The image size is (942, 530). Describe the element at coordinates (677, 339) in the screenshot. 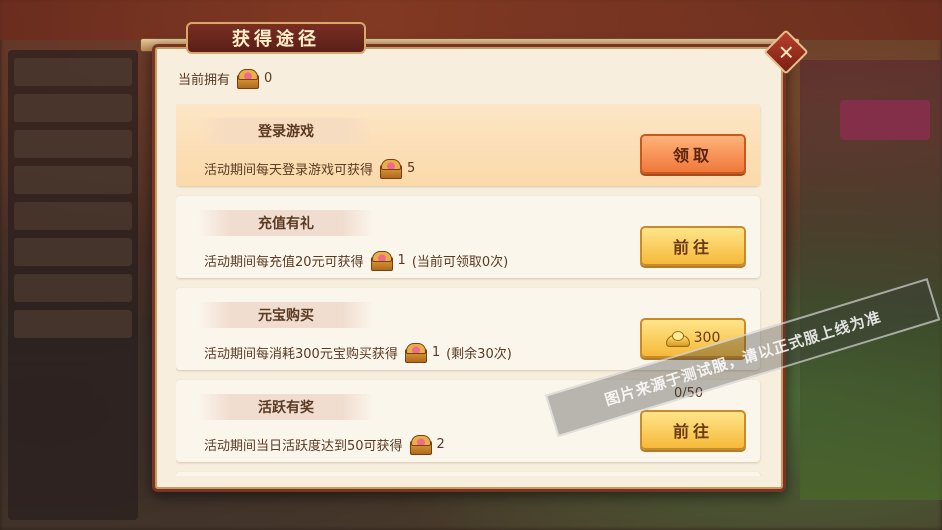

I see `gold-ingot-icon` at that location.